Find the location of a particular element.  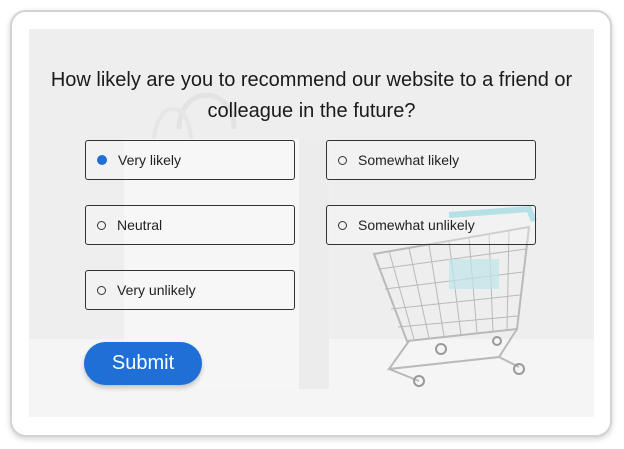

option-label: Somewhat likely is located at coordinates (409, 160).